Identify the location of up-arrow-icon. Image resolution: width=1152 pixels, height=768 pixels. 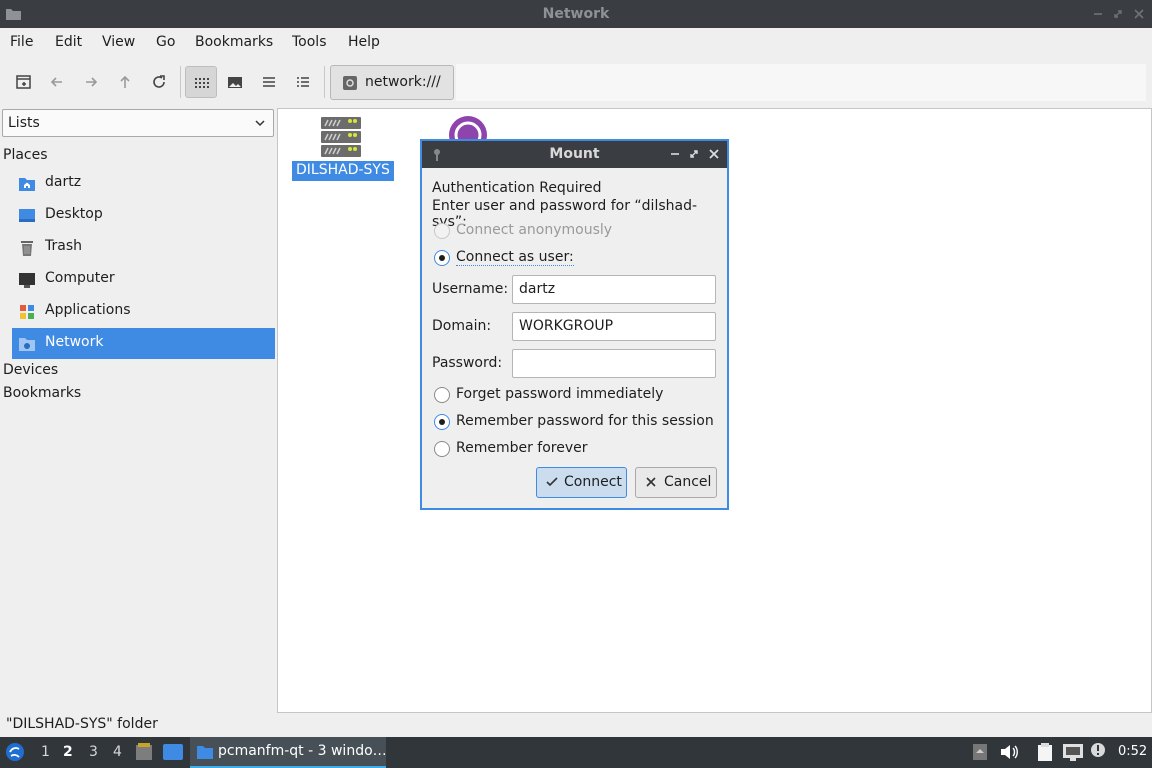
(125, 81).